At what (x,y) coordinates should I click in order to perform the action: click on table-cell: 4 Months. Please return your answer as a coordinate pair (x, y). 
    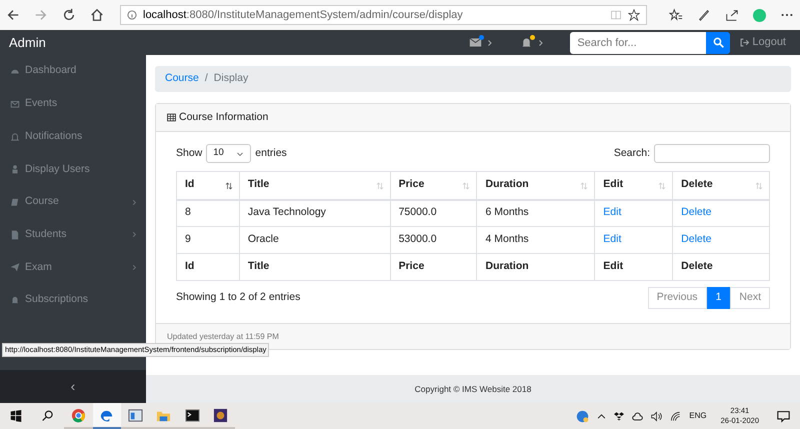
    Looking at the image, I should click on (535, 240).